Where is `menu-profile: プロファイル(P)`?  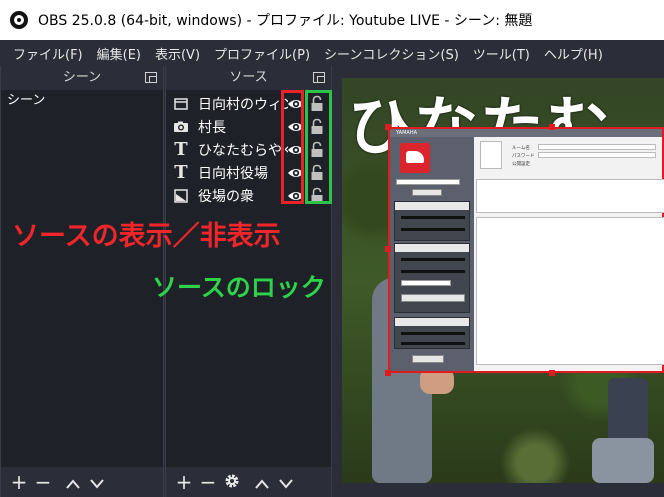
menu-profile: プロファイル(P) is located at coordinates (262, 53).